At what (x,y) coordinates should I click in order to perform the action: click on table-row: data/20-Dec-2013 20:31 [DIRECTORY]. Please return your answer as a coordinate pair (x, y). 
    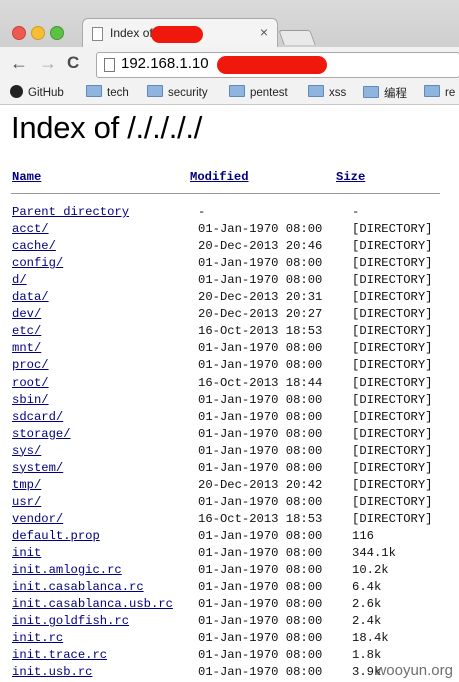
    Looking at the image, I should click on (229, 298).